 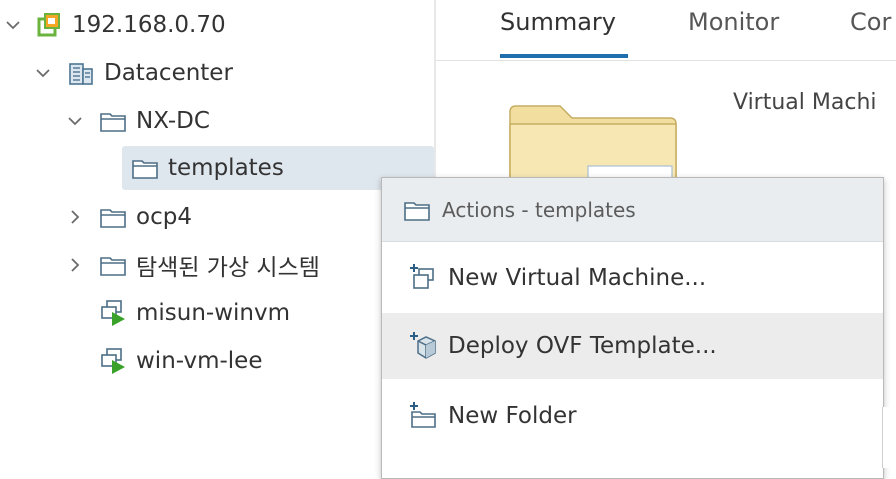 I want to click on tab-summary: Summary, so click(x=558, y=22).